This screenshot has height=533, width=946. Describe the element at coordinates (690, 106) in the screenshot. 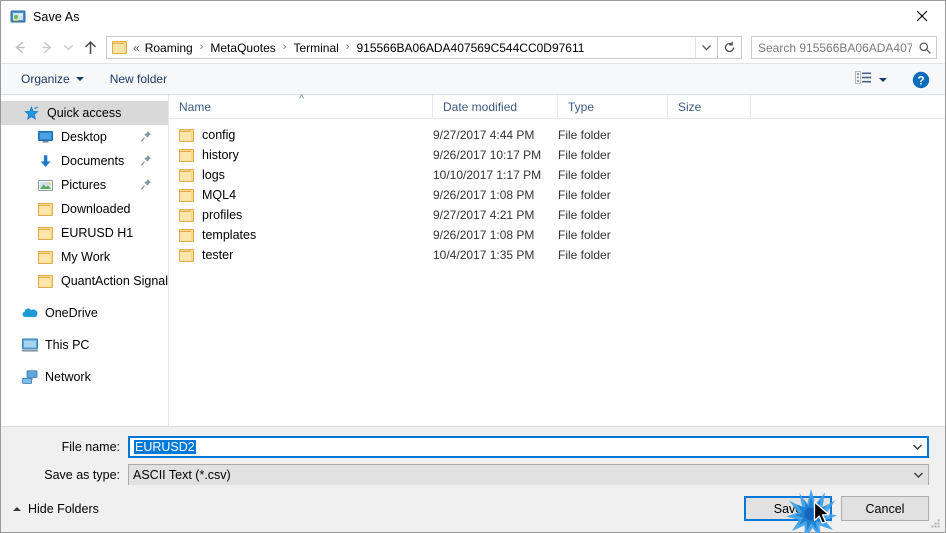

I see `column-label: Size` at that location.